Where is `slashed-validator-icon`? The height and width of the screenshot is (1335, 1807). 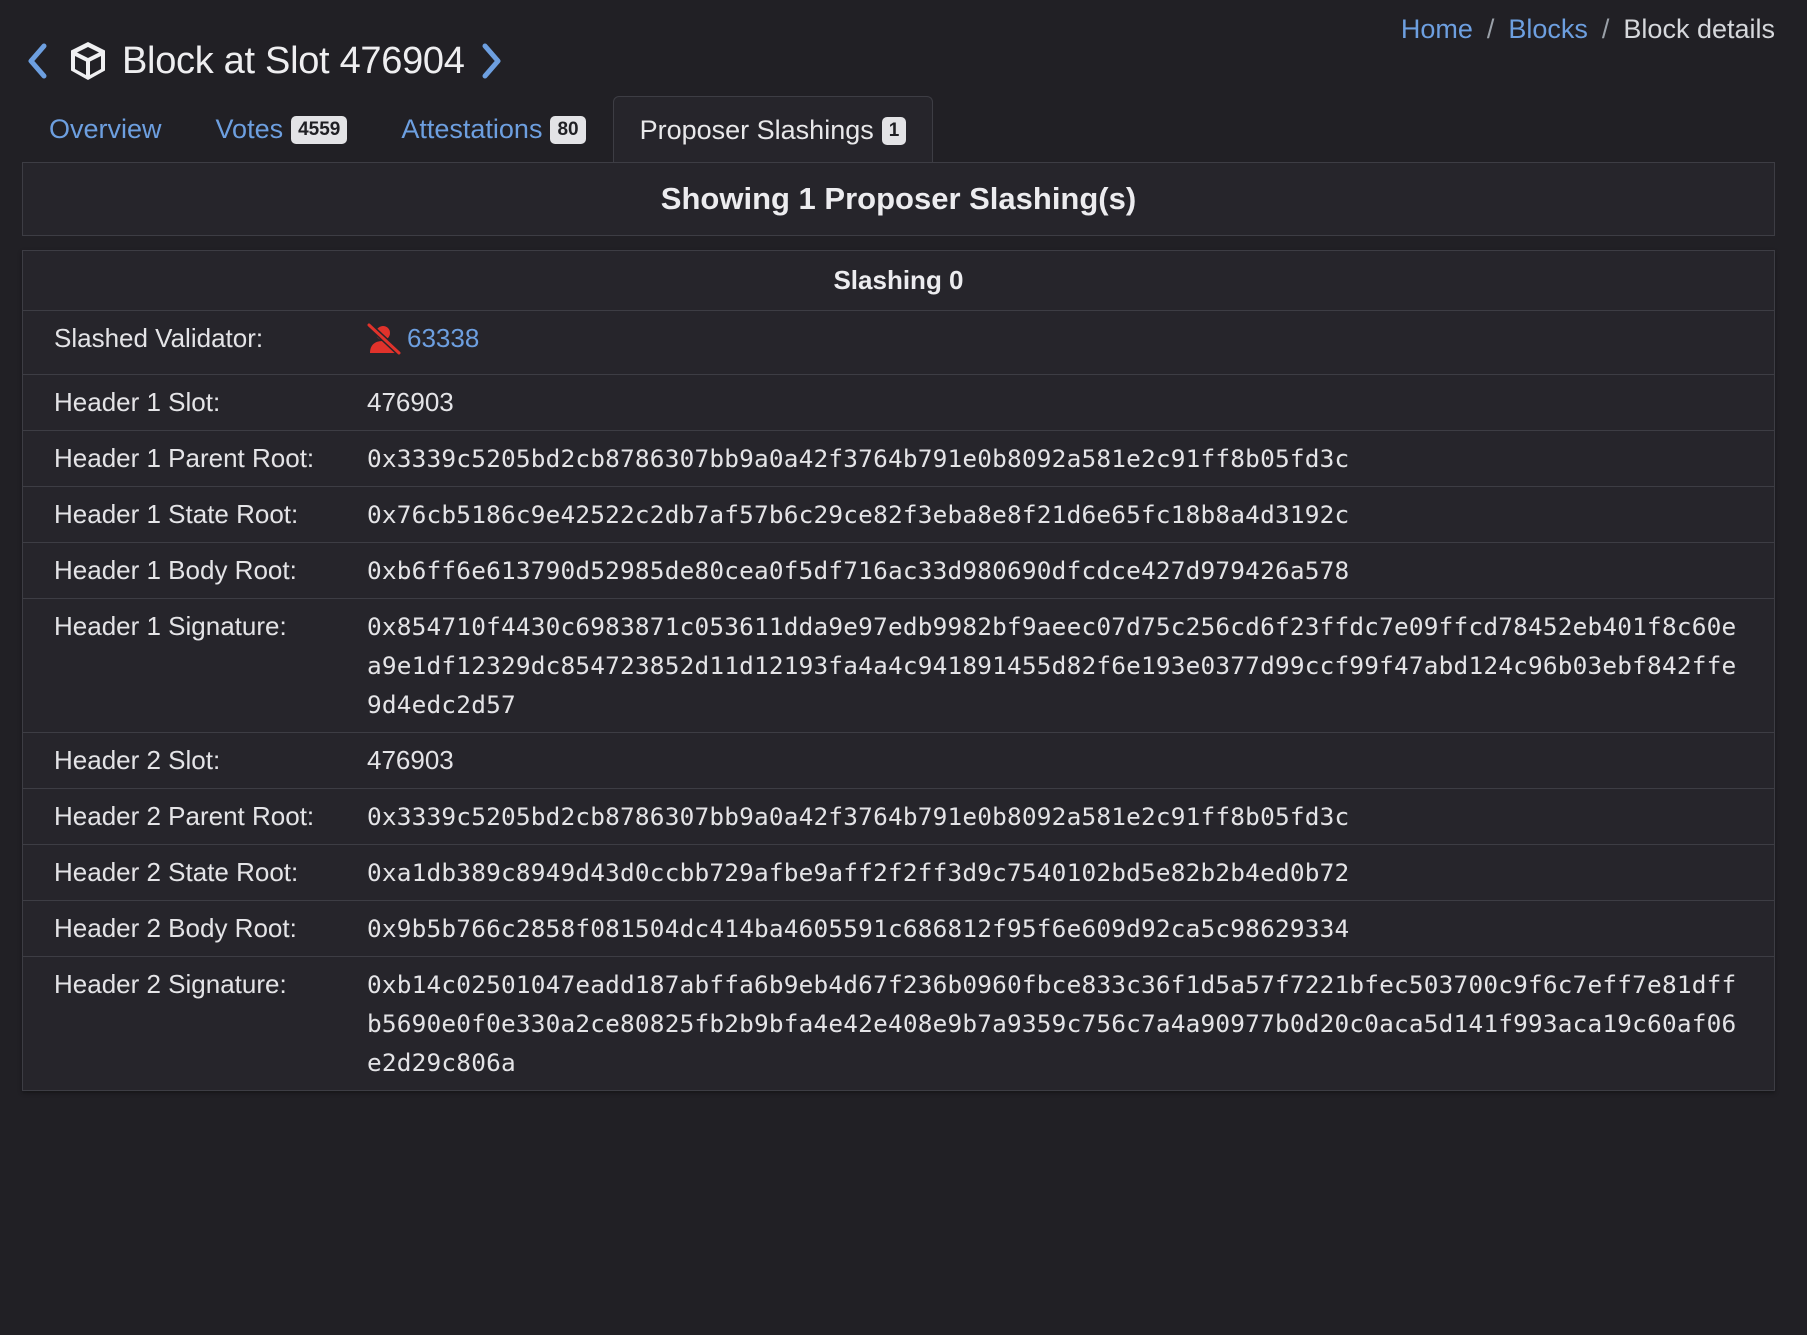 slashed-validator-icon is located at coordinates (384, 338).